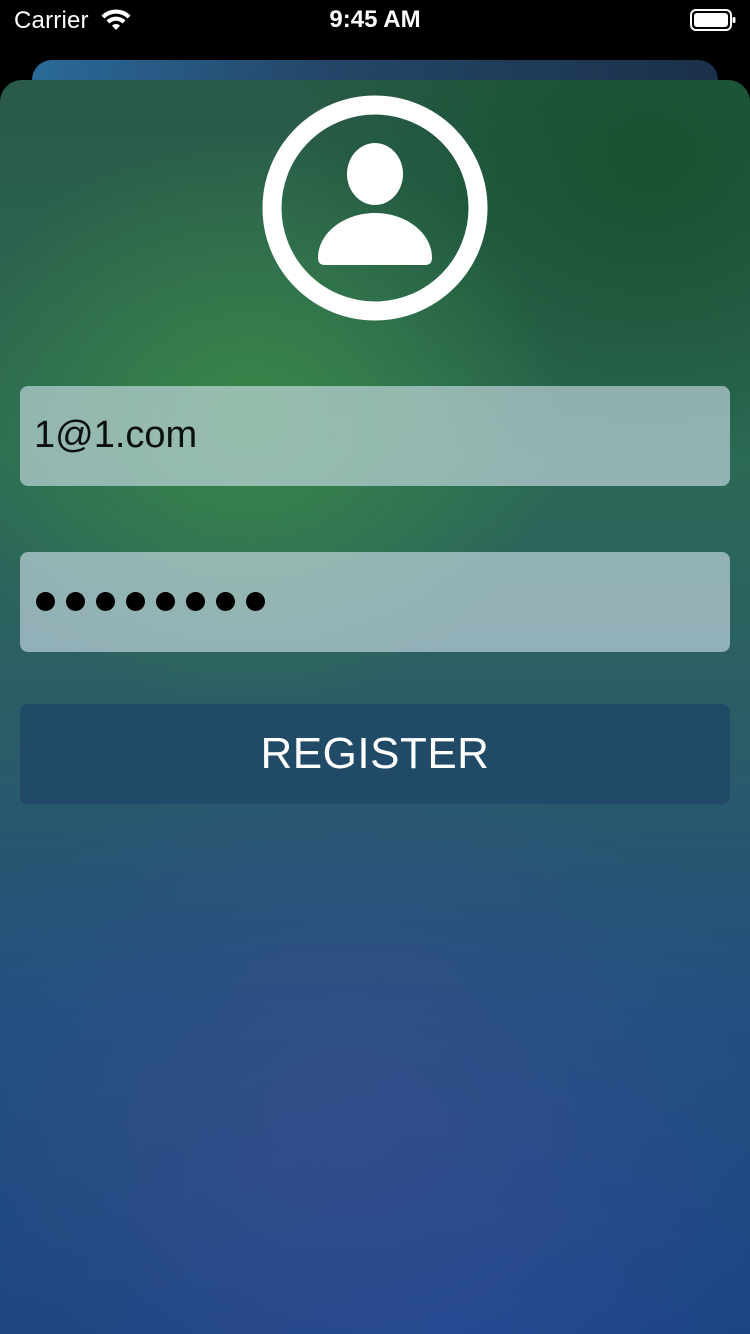  I want to click on user-circle-icon, so click(375, 208).